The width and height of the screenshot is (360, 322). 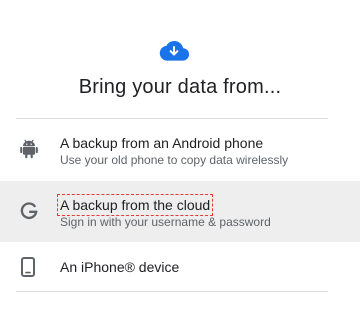 What do you see at coordinates (29, 210) in the screenshot?
I see `google-g-icon` at bounding box center [29, 210].